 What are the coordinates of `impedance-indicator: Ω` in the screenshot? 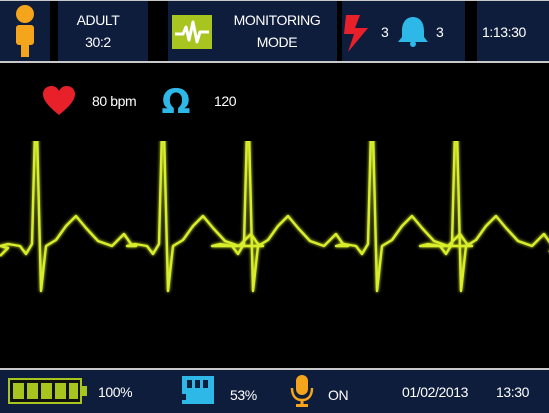 It's located at (176, 100).